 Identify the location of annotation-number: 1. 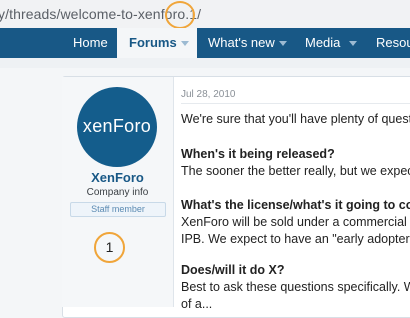
(109, 247).